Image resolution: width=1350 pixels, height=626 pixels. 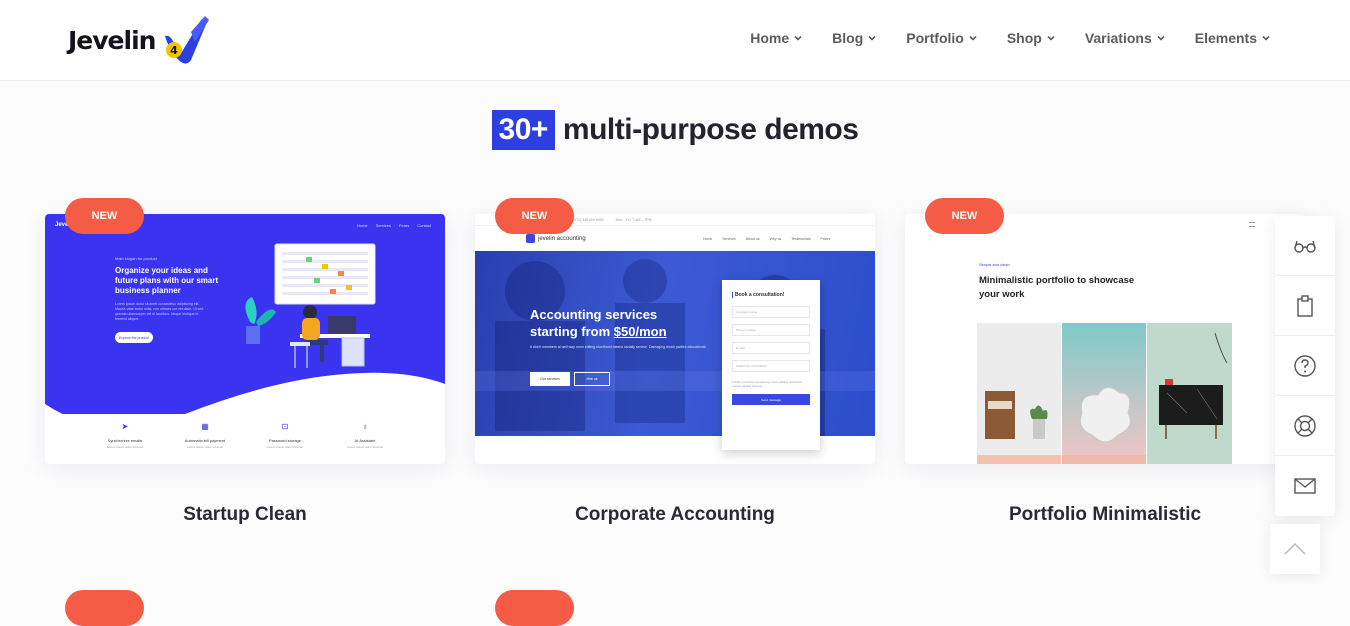 I want to click on nav-shop-label: Shop, so click(x=1024, y=38).